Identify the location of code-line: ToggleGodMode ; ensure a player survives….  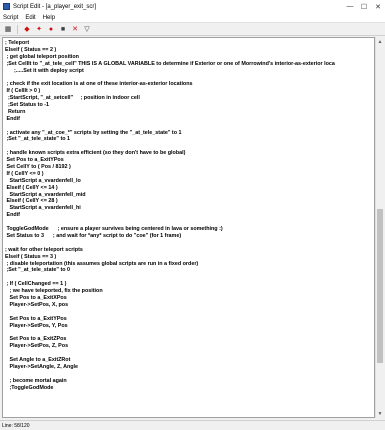
(189, 229).